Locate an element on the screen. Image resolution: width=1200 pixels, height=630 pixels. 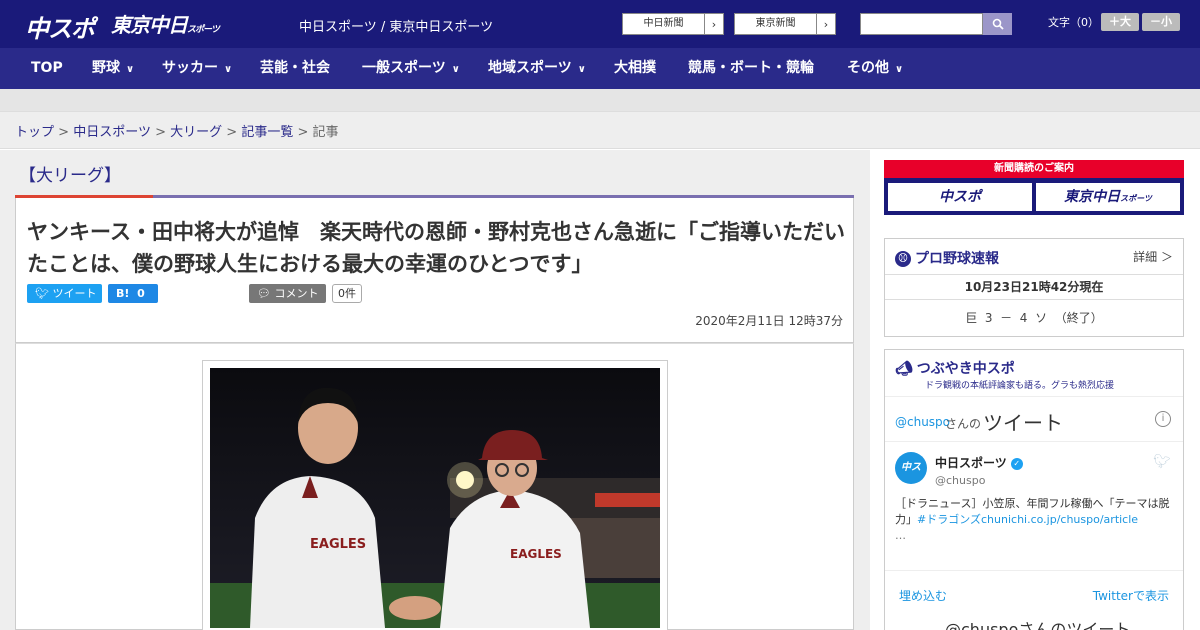
nav-item-racing: 競馬・ボート・競輪 is located at coordinates (751, 68).